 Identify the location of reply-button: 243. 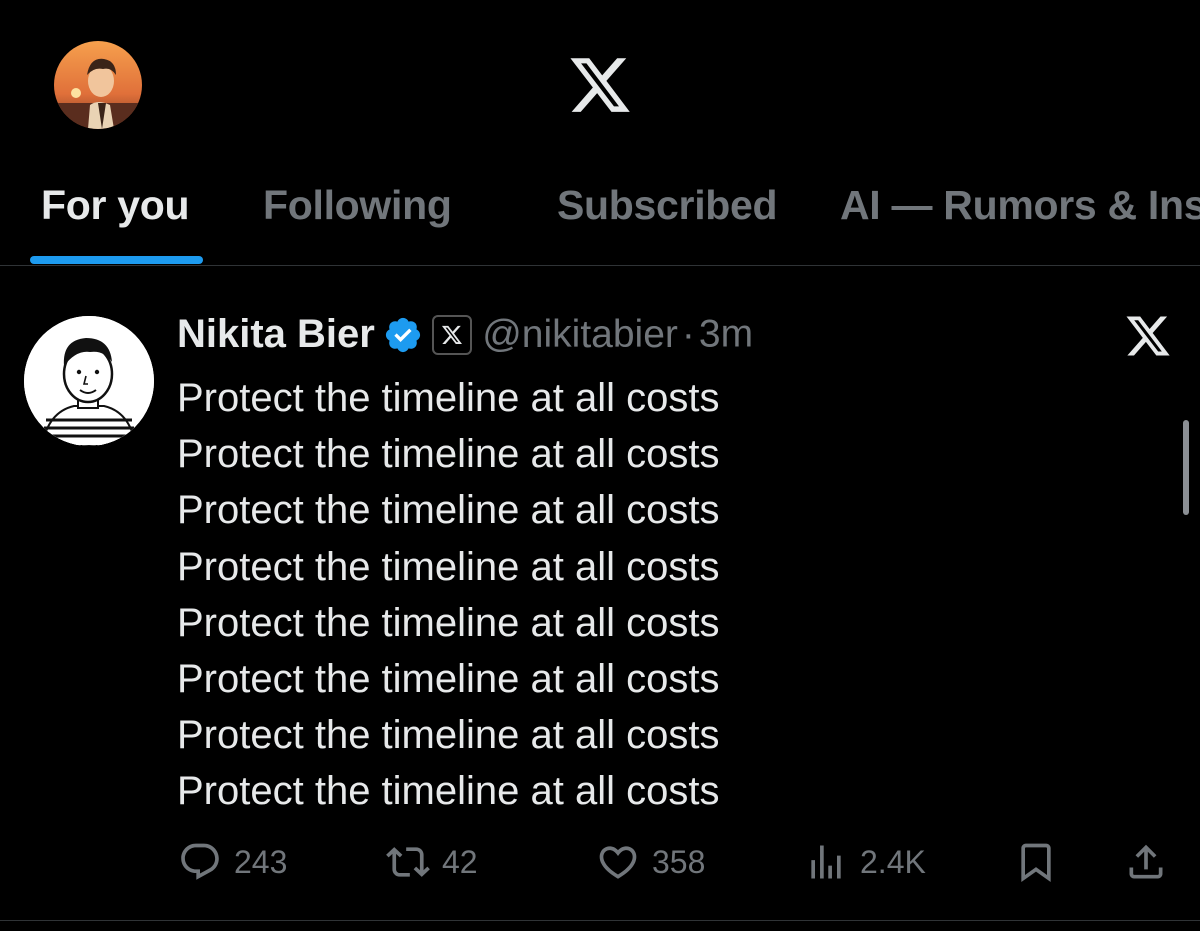
(232, 862).